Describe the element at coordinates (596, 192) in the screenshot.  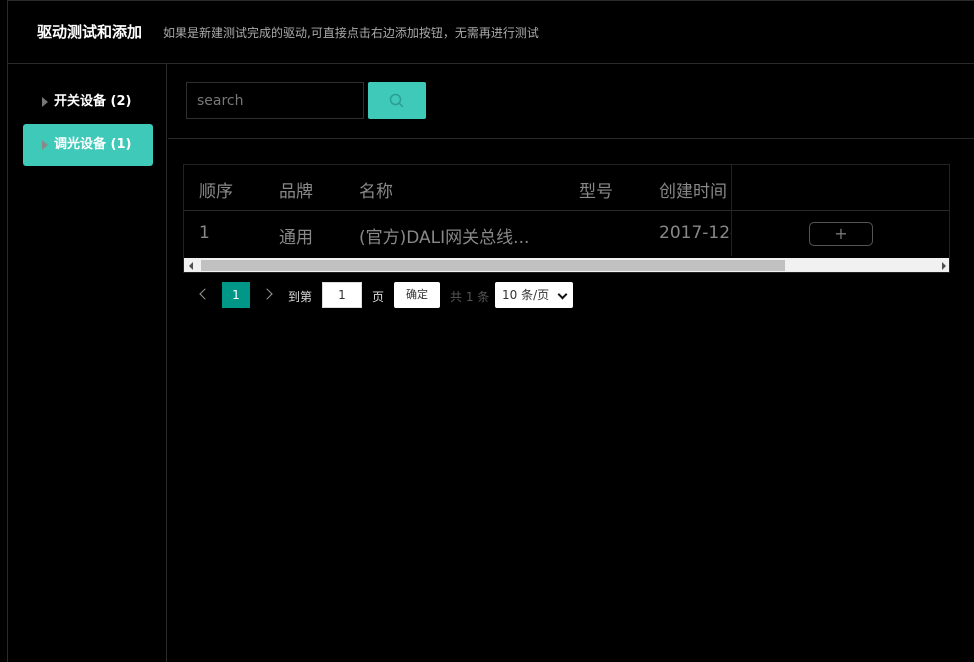
I see `column-header-model: 型号` at that location.